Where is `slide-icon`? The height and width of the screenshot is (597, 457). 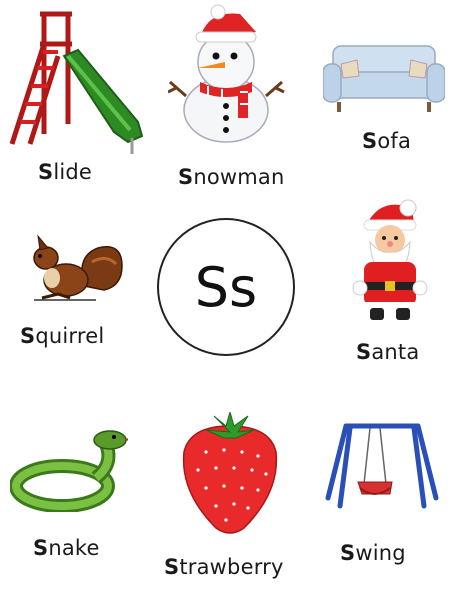
slide-icon is located at coordinates (76, 82).